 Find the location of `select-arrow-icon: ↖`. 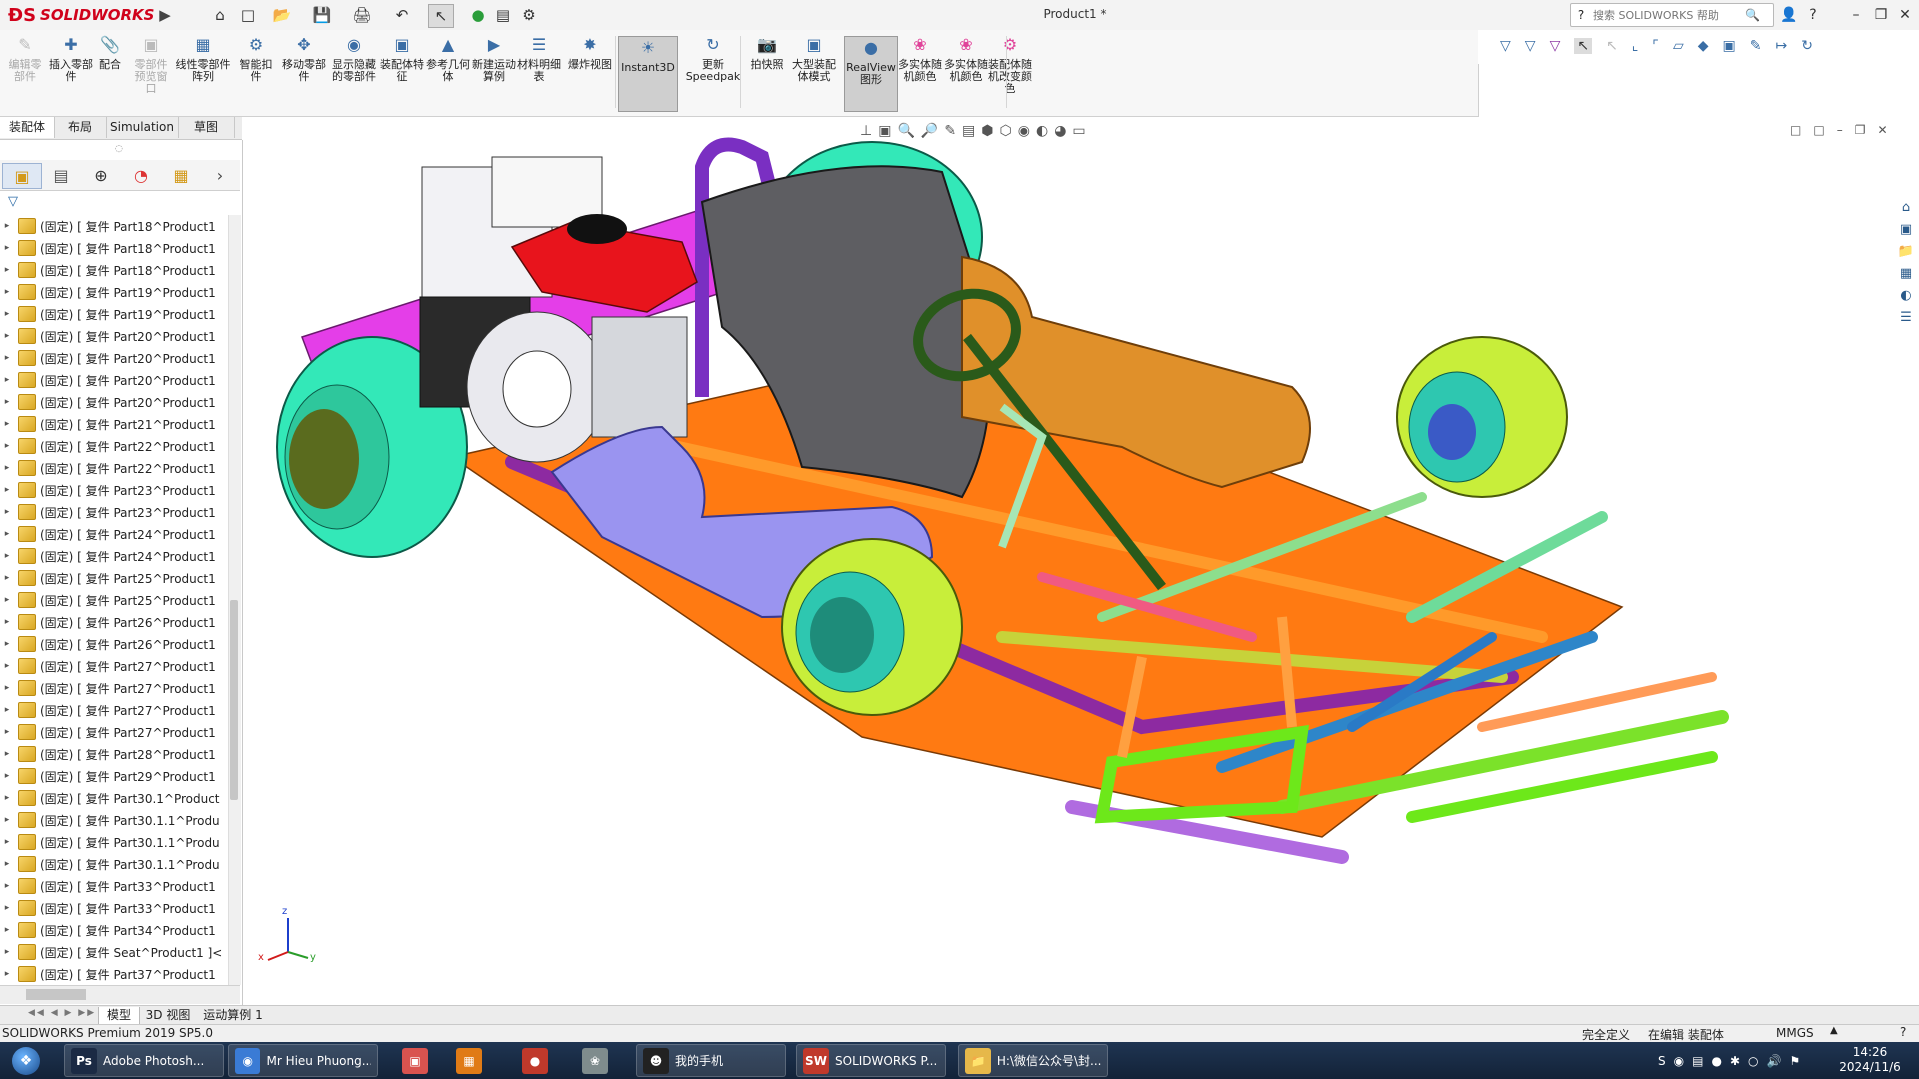

select-arrow-icon: ↖ is located at coordinates (1583, 46).